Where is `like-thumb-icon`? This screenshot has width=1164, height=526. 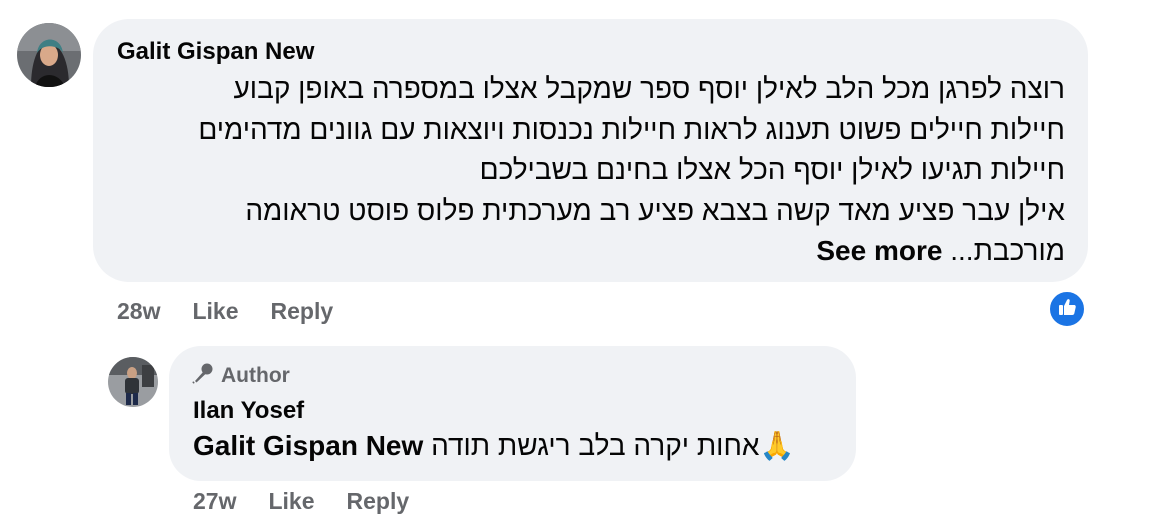 like-thumb-icon is located at coordinates (1067, 309).